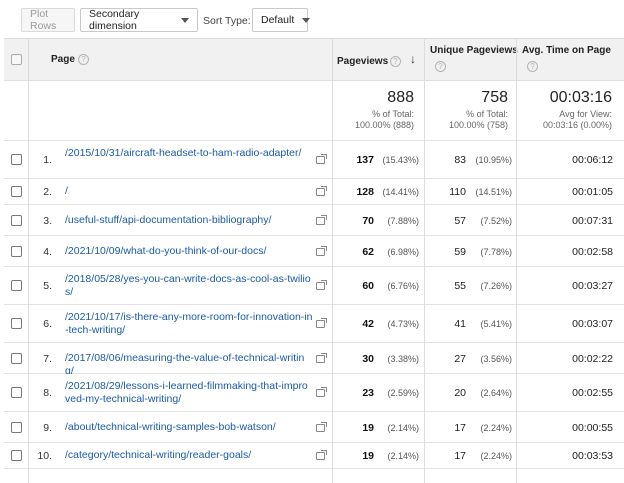 Image resolution: width=624 pixels, height=483 pixels. What do you see at coordinates (227, 21) in the screenshot?
I see `sort-type-label: Sort Type:` at bounding box center [227, 21].